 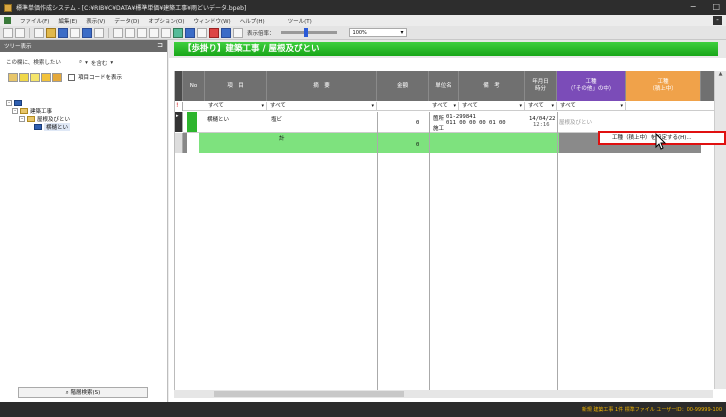 I want to click on filter-spec: すべて ▾, so click(x=322, y=106).